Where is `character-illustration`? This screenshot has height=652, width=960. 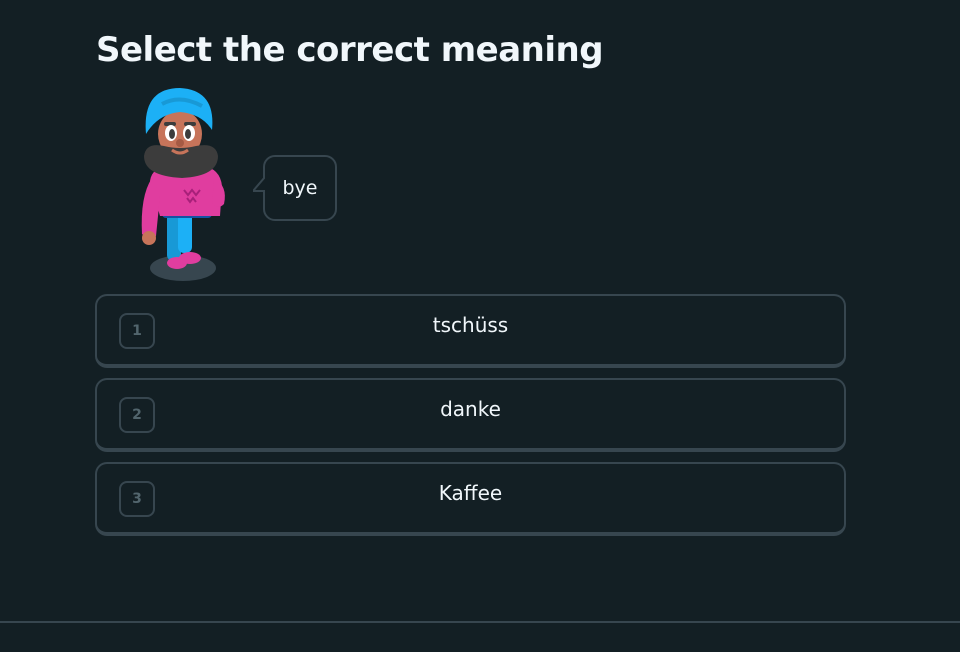 character-illustration is located at coordinates (182, 186).